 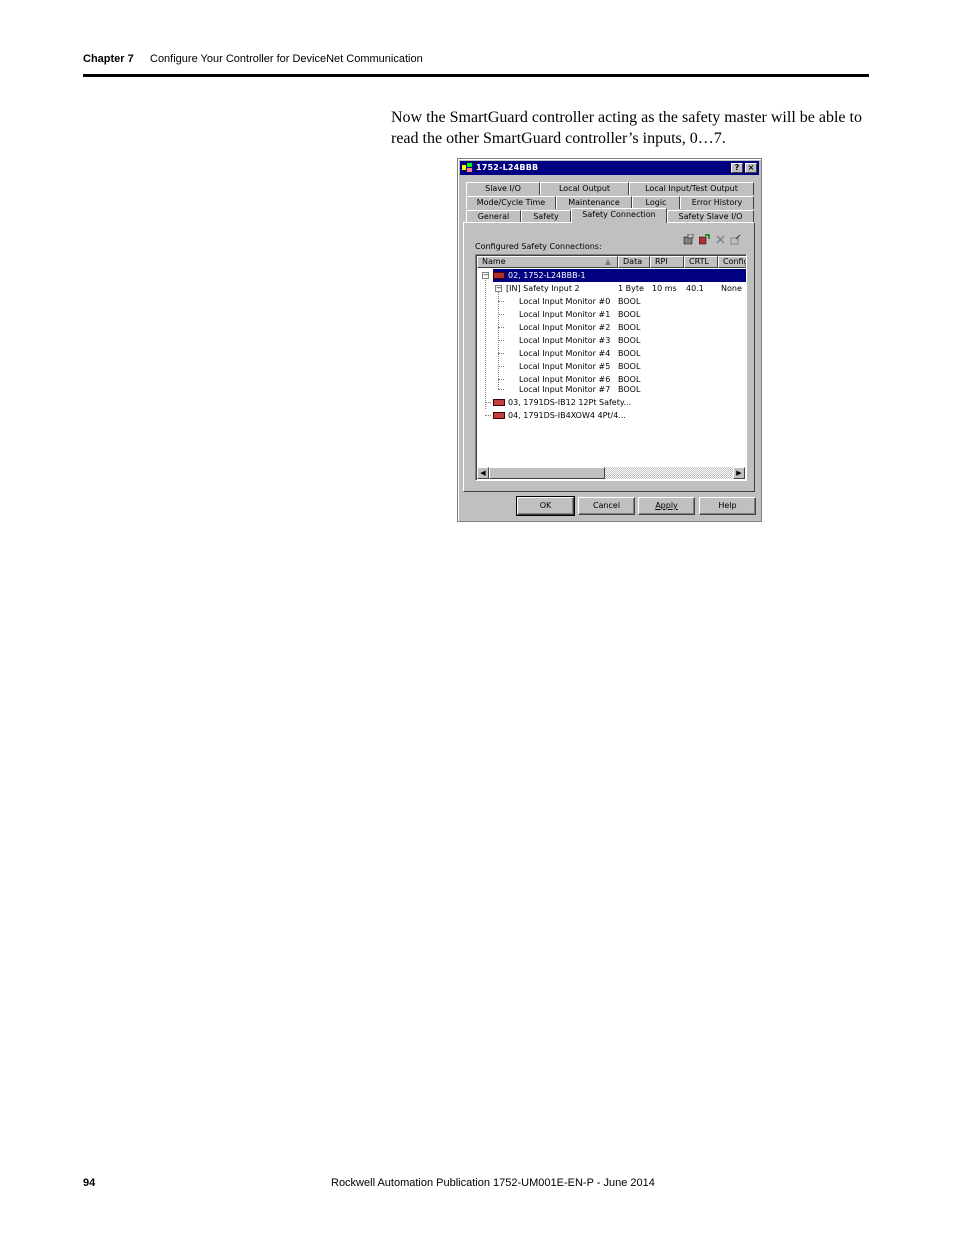 What do you see at coordinates (547, 473) in the screenshot?
I see `scroll-thumb` at bounding box center [547, 473].